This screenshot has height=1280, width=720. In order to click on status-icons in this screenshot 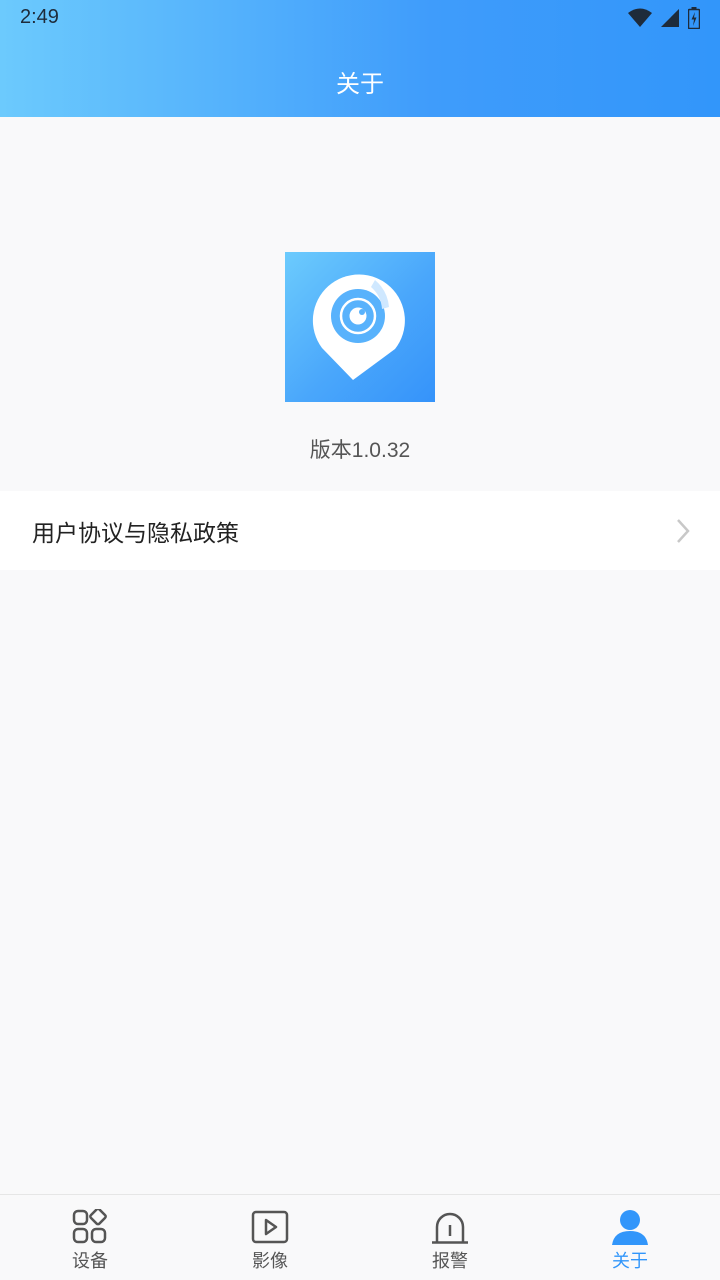, I will do `click(664, 18)`.